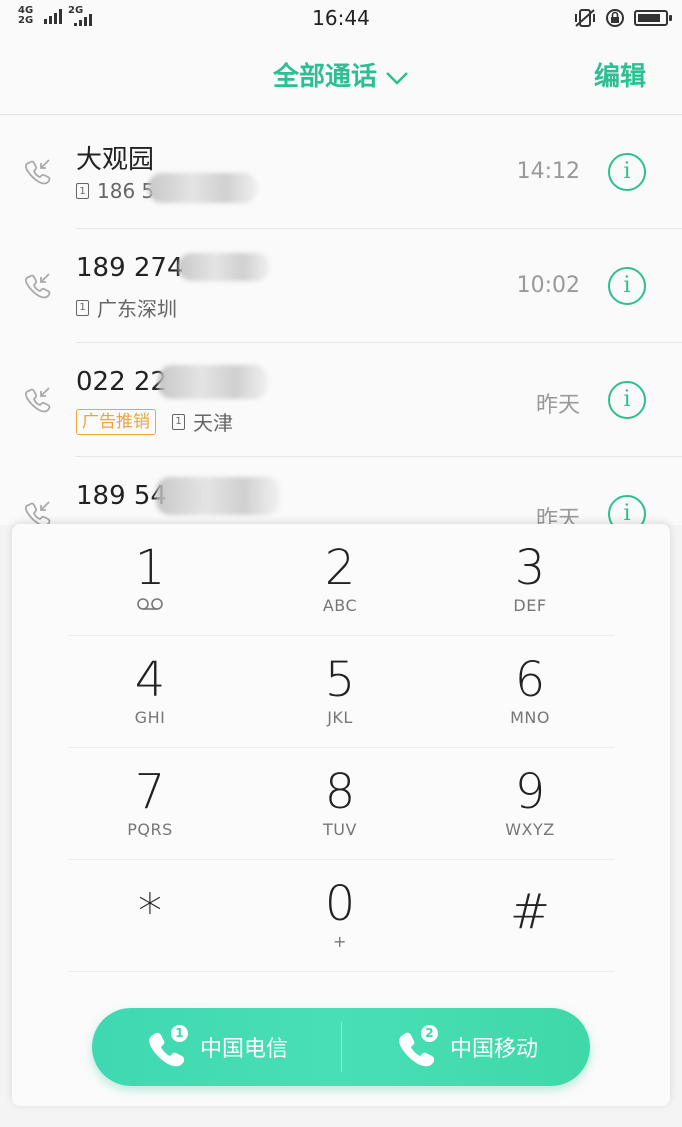  What do you see at coordinates (150, 829) in the screenshot?
I see `key-letters: PQRS` at bounding box center [150, 829].